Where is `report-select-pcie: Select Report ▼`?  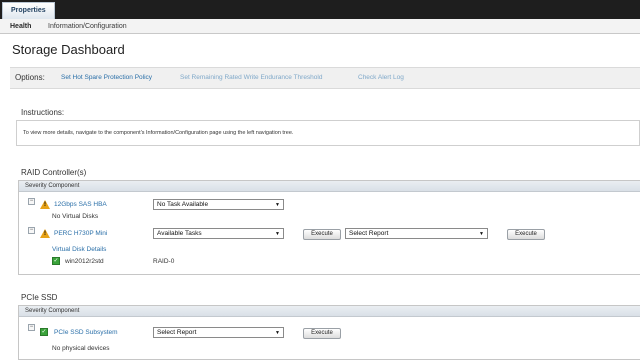 report-select-pcie: Select Report ▼ is located at coordinates (218, 332).